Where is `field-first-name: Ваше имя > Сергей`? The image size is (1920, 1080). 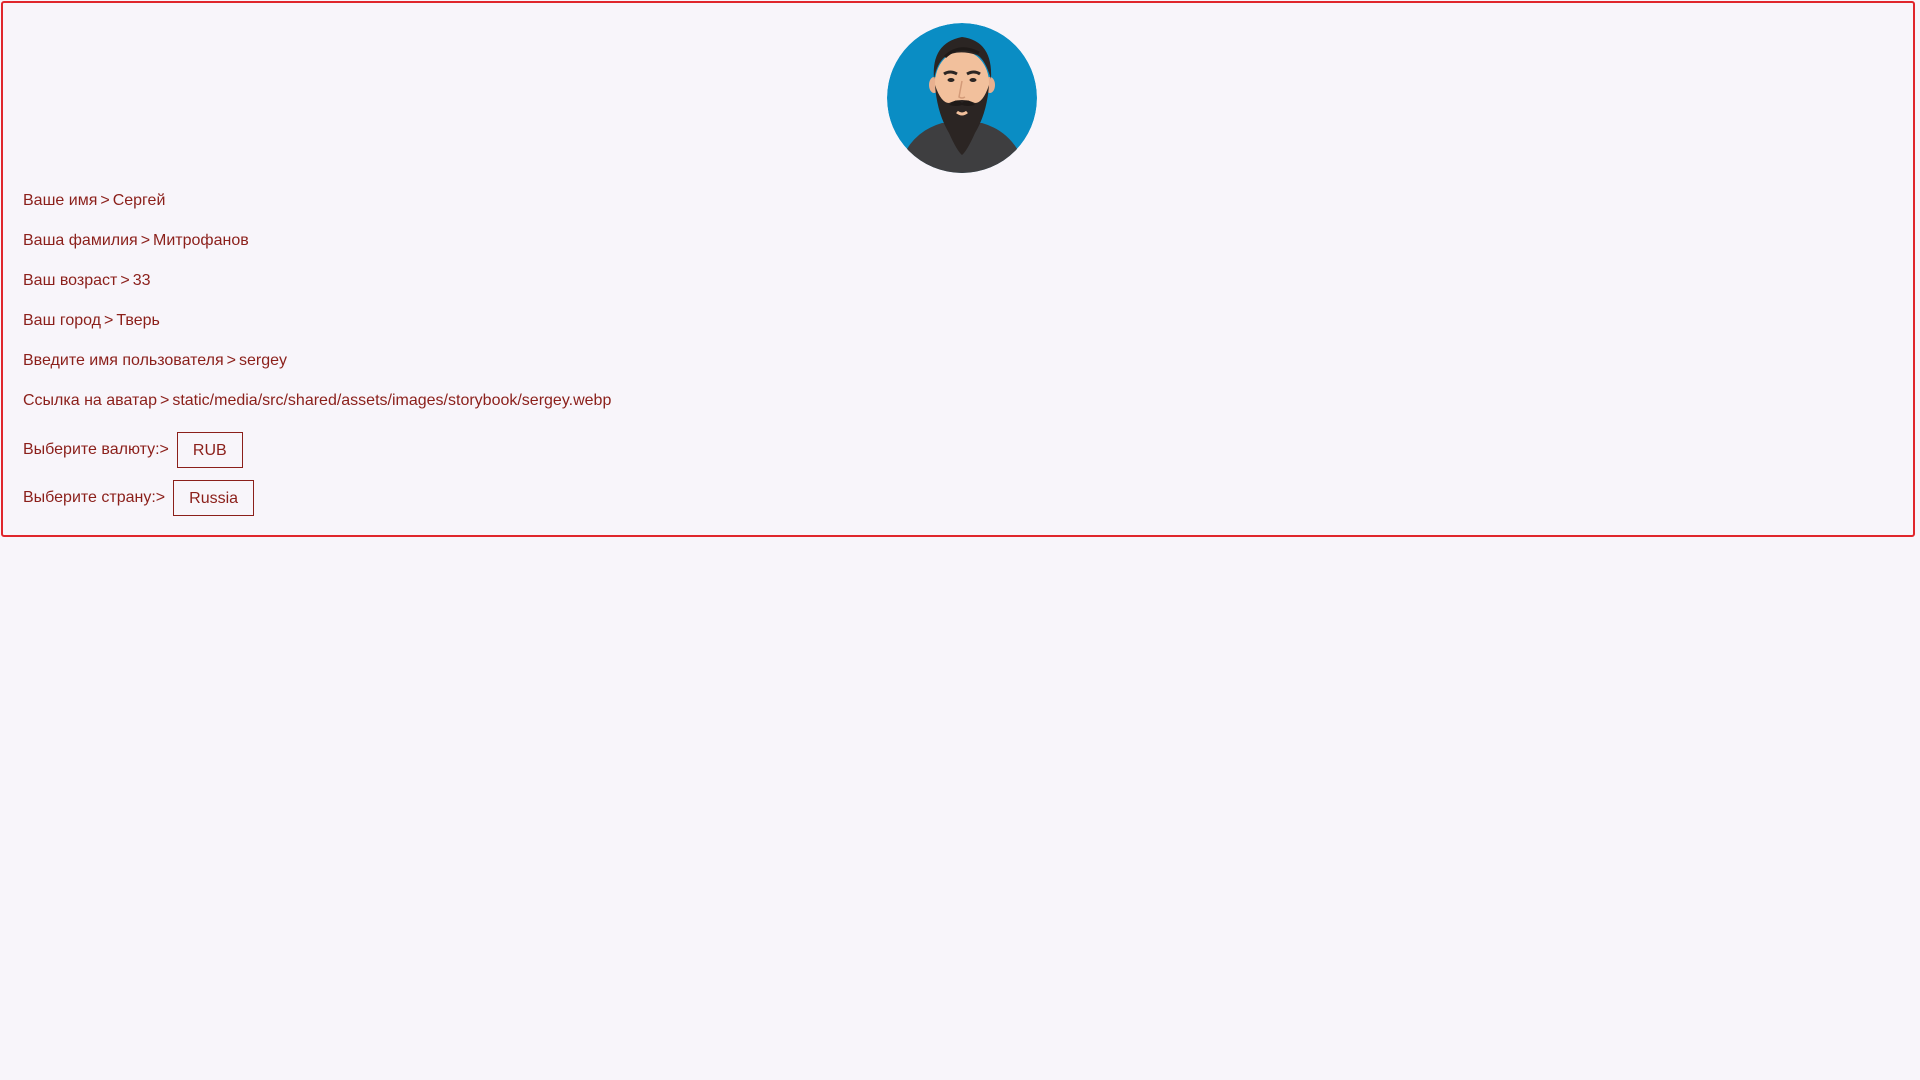
field-first-name: Ваше имя > Сергей is located at coordinates (317, 209).